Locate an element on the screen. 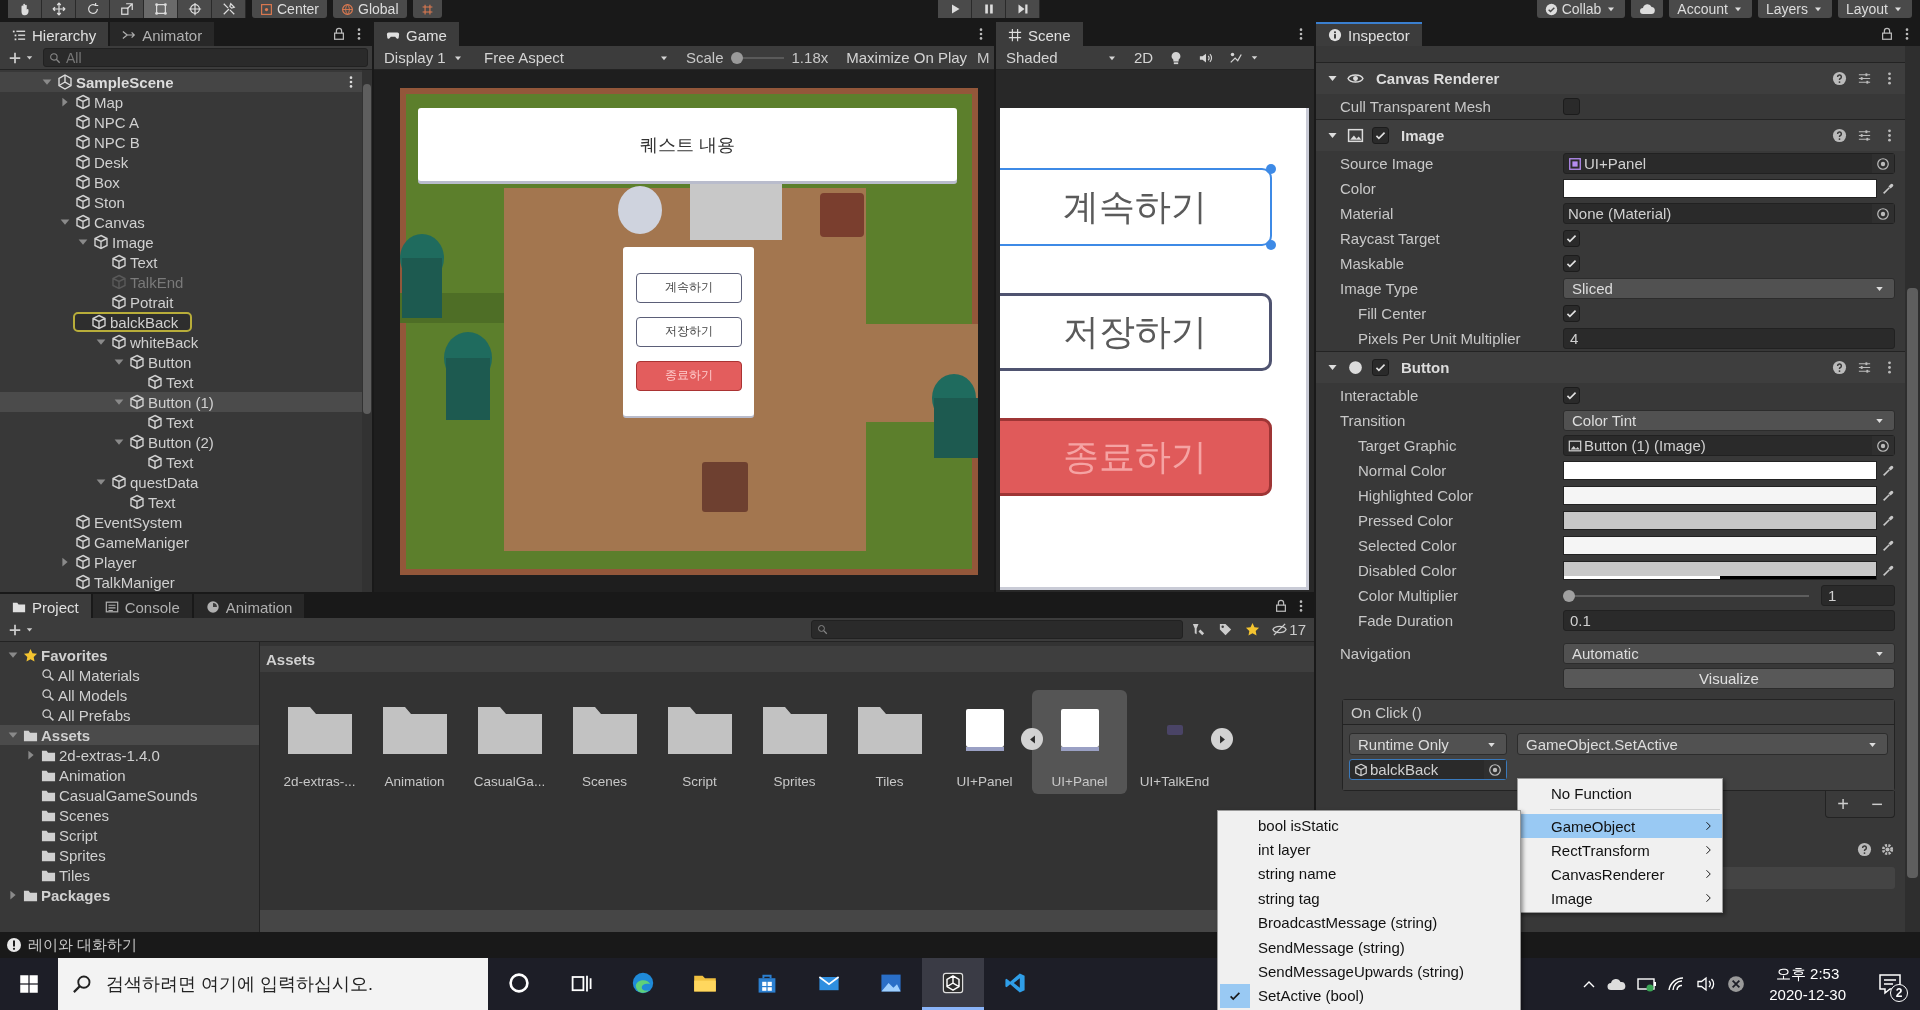 This screenshot has width=1920, height=1010. property-label: Highlighted Color is located at coordinates (1416, 495).